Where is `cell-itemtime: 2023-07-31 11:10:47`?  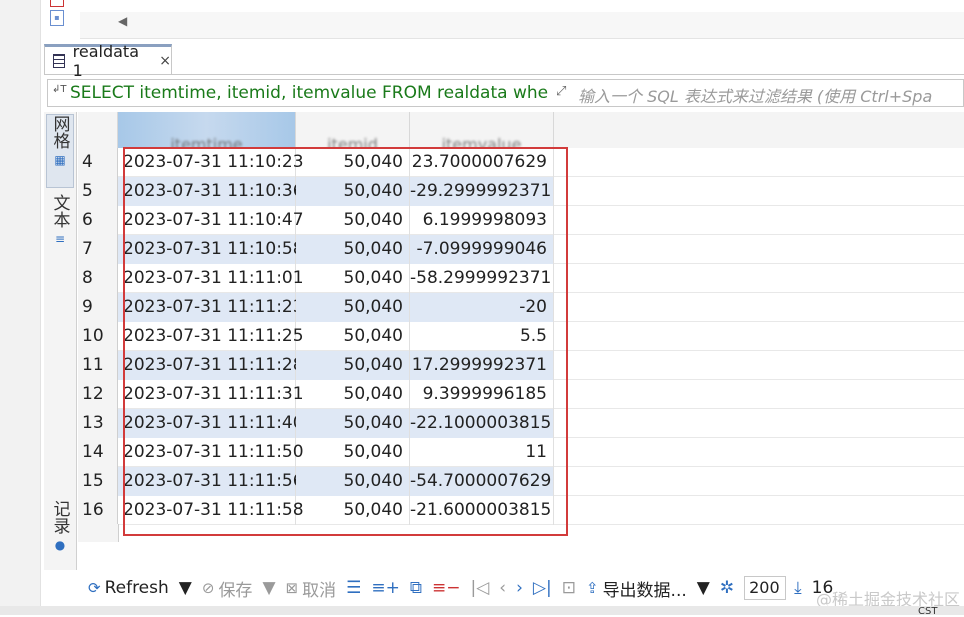 cell-itemtime: 2023-07-31 11:10:47 is located at coordinates (211, 220).